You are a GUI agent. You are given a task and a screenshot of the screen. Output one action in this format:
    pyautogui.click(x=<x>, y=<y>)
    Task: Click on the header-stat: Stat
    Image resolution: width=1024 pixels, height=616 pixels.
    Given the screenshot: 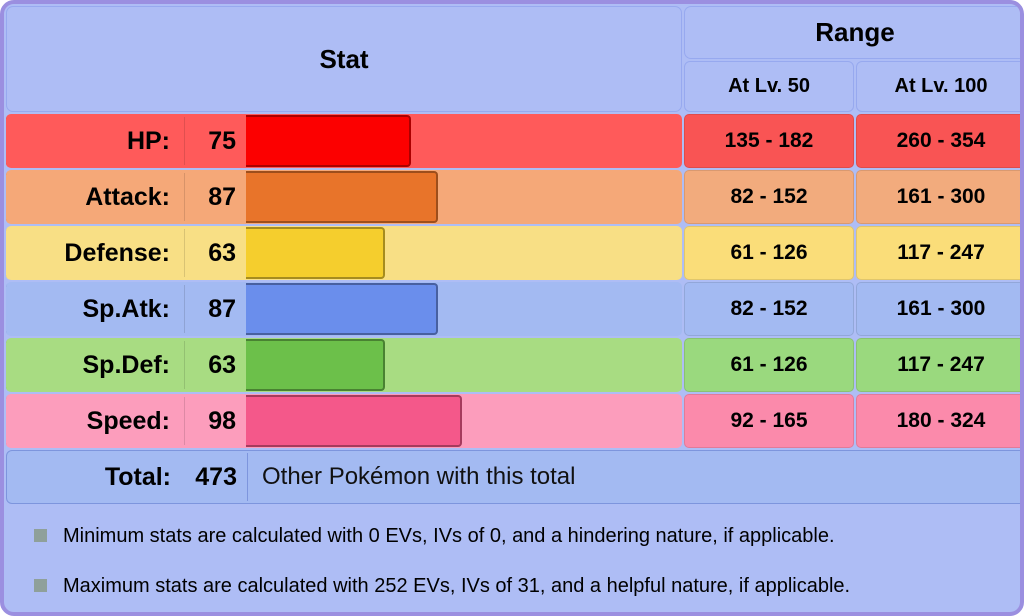 What is the action you would take?
    pyautogui.click(x=344, y=59)
    